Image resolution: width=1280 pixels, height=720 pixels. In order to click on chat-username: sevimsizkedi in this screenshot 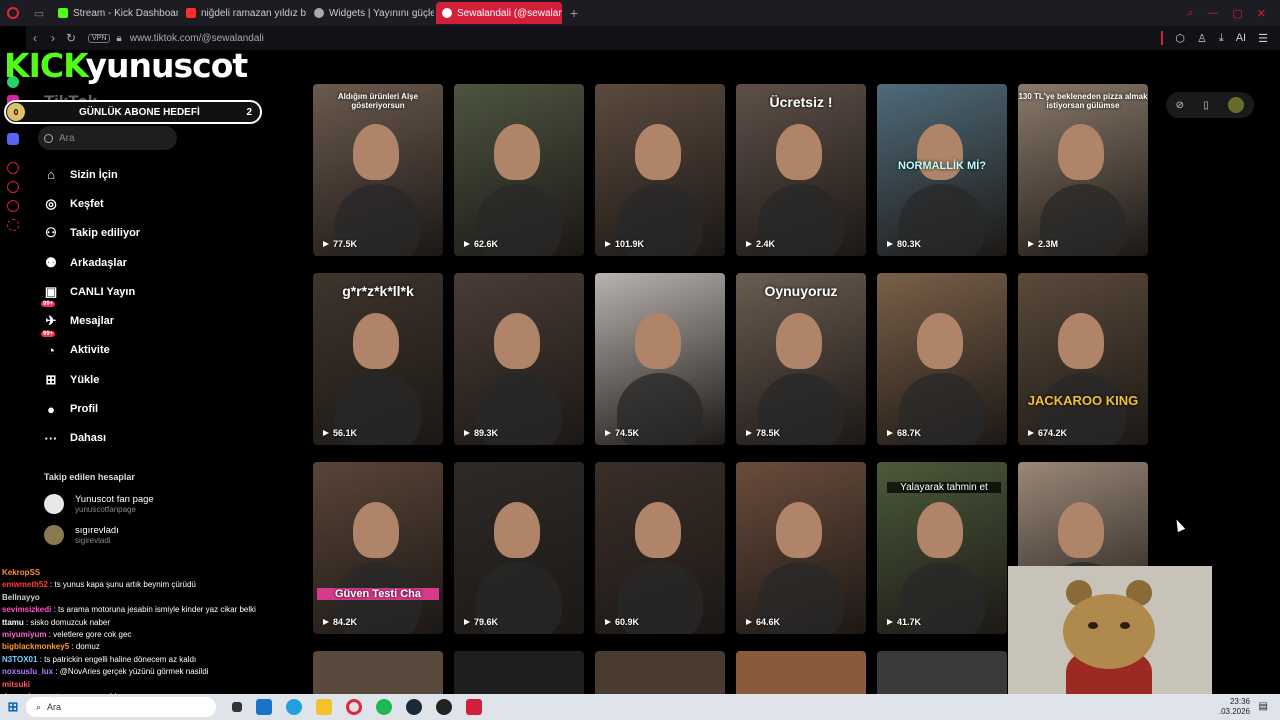, I will do `click(26, 609)`.